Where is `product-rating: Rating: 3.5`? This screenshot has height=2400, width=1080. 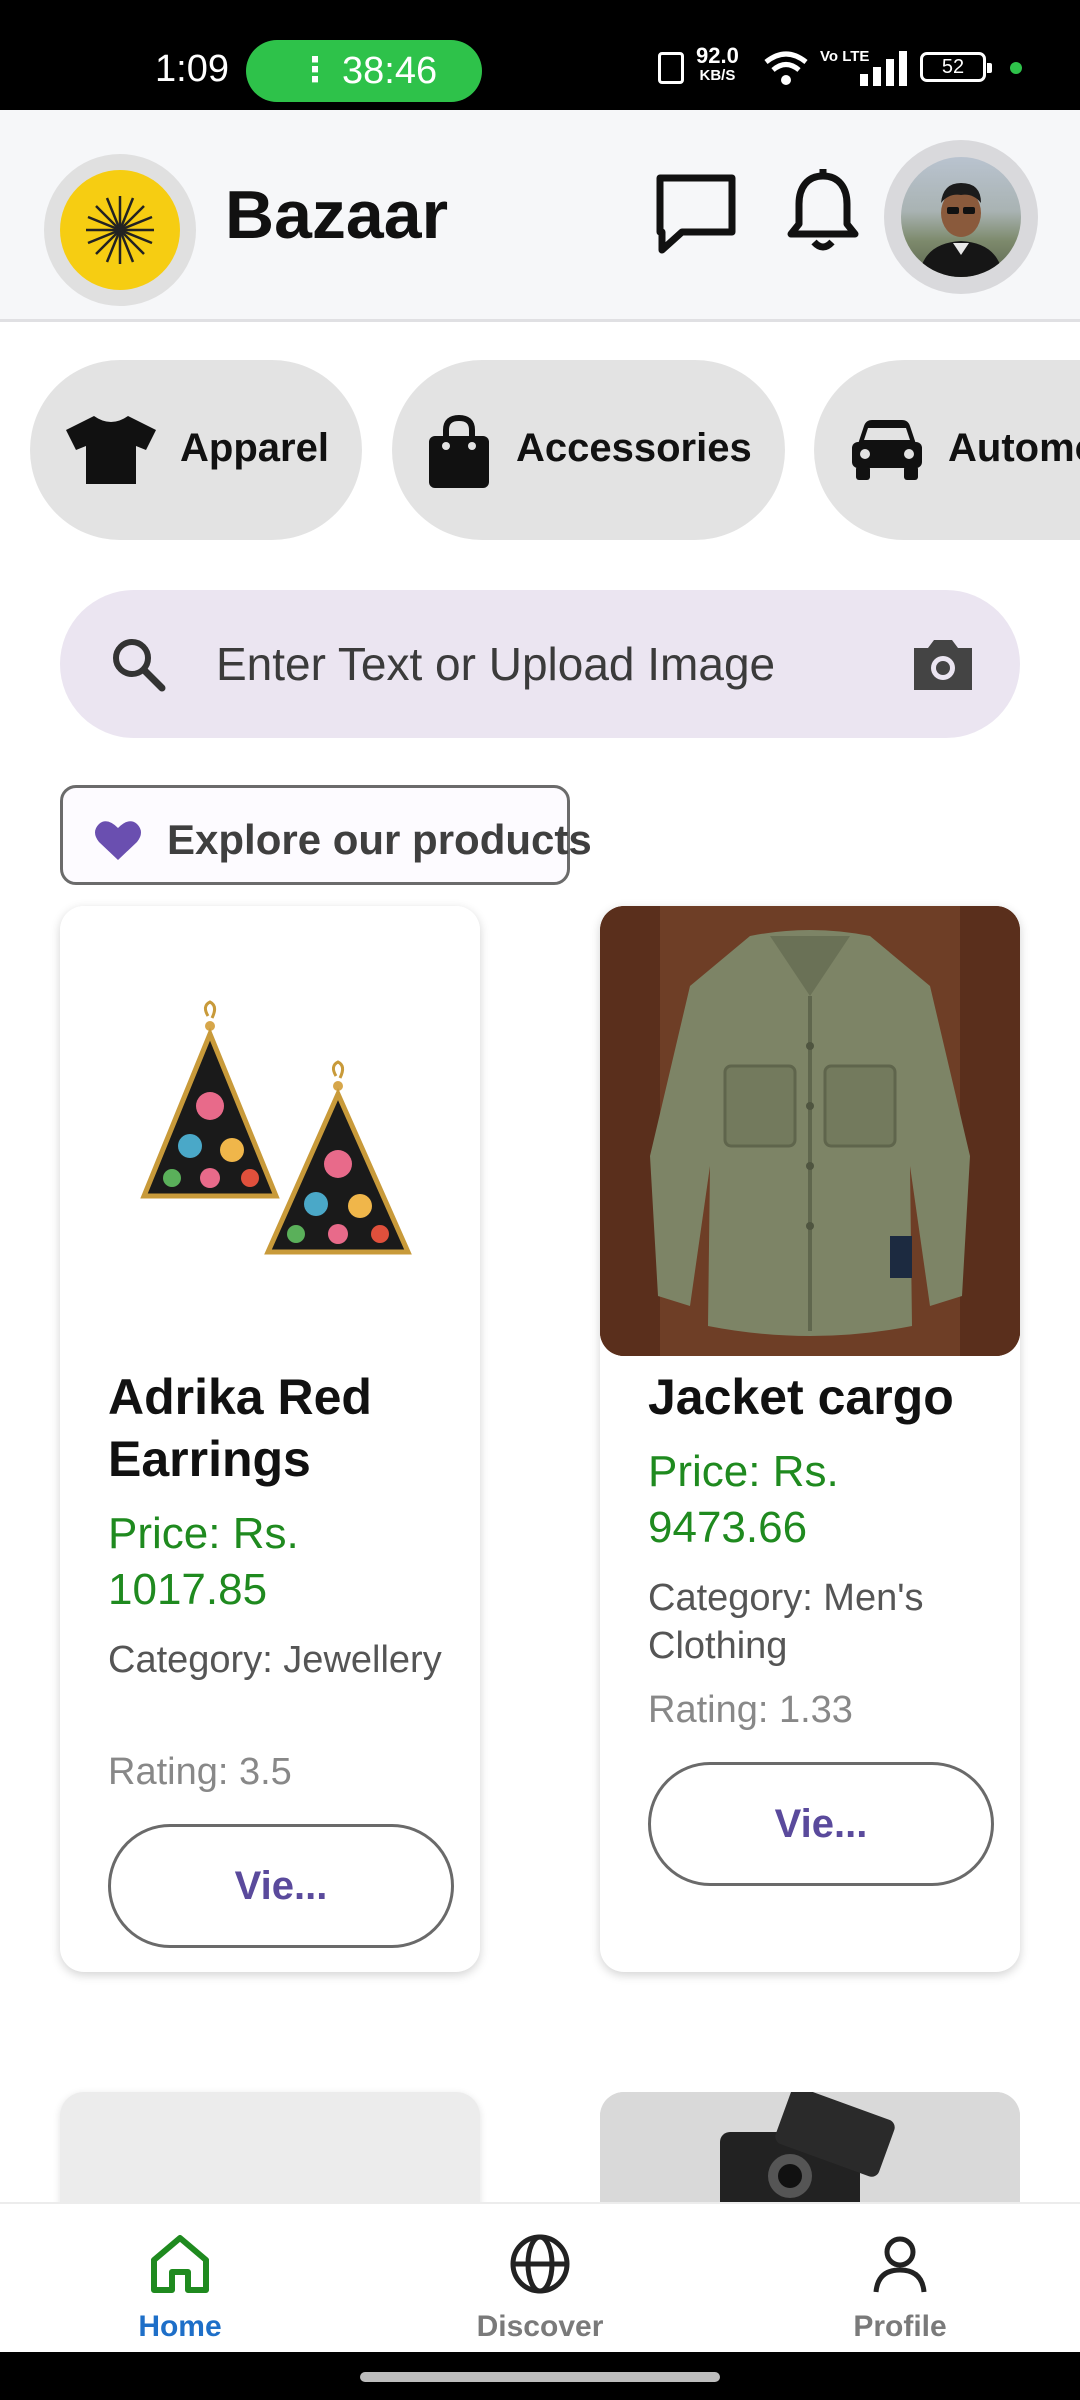 product-rating: Rating: 3.5 is located at coordinates (200, 1772).